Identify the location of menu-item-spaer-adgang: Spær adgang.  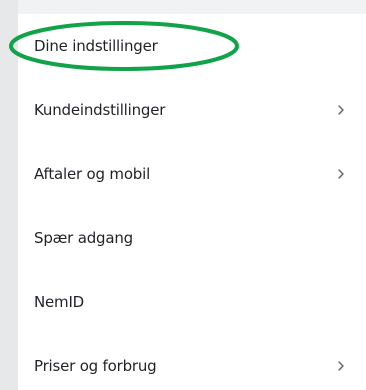
(200, 238).